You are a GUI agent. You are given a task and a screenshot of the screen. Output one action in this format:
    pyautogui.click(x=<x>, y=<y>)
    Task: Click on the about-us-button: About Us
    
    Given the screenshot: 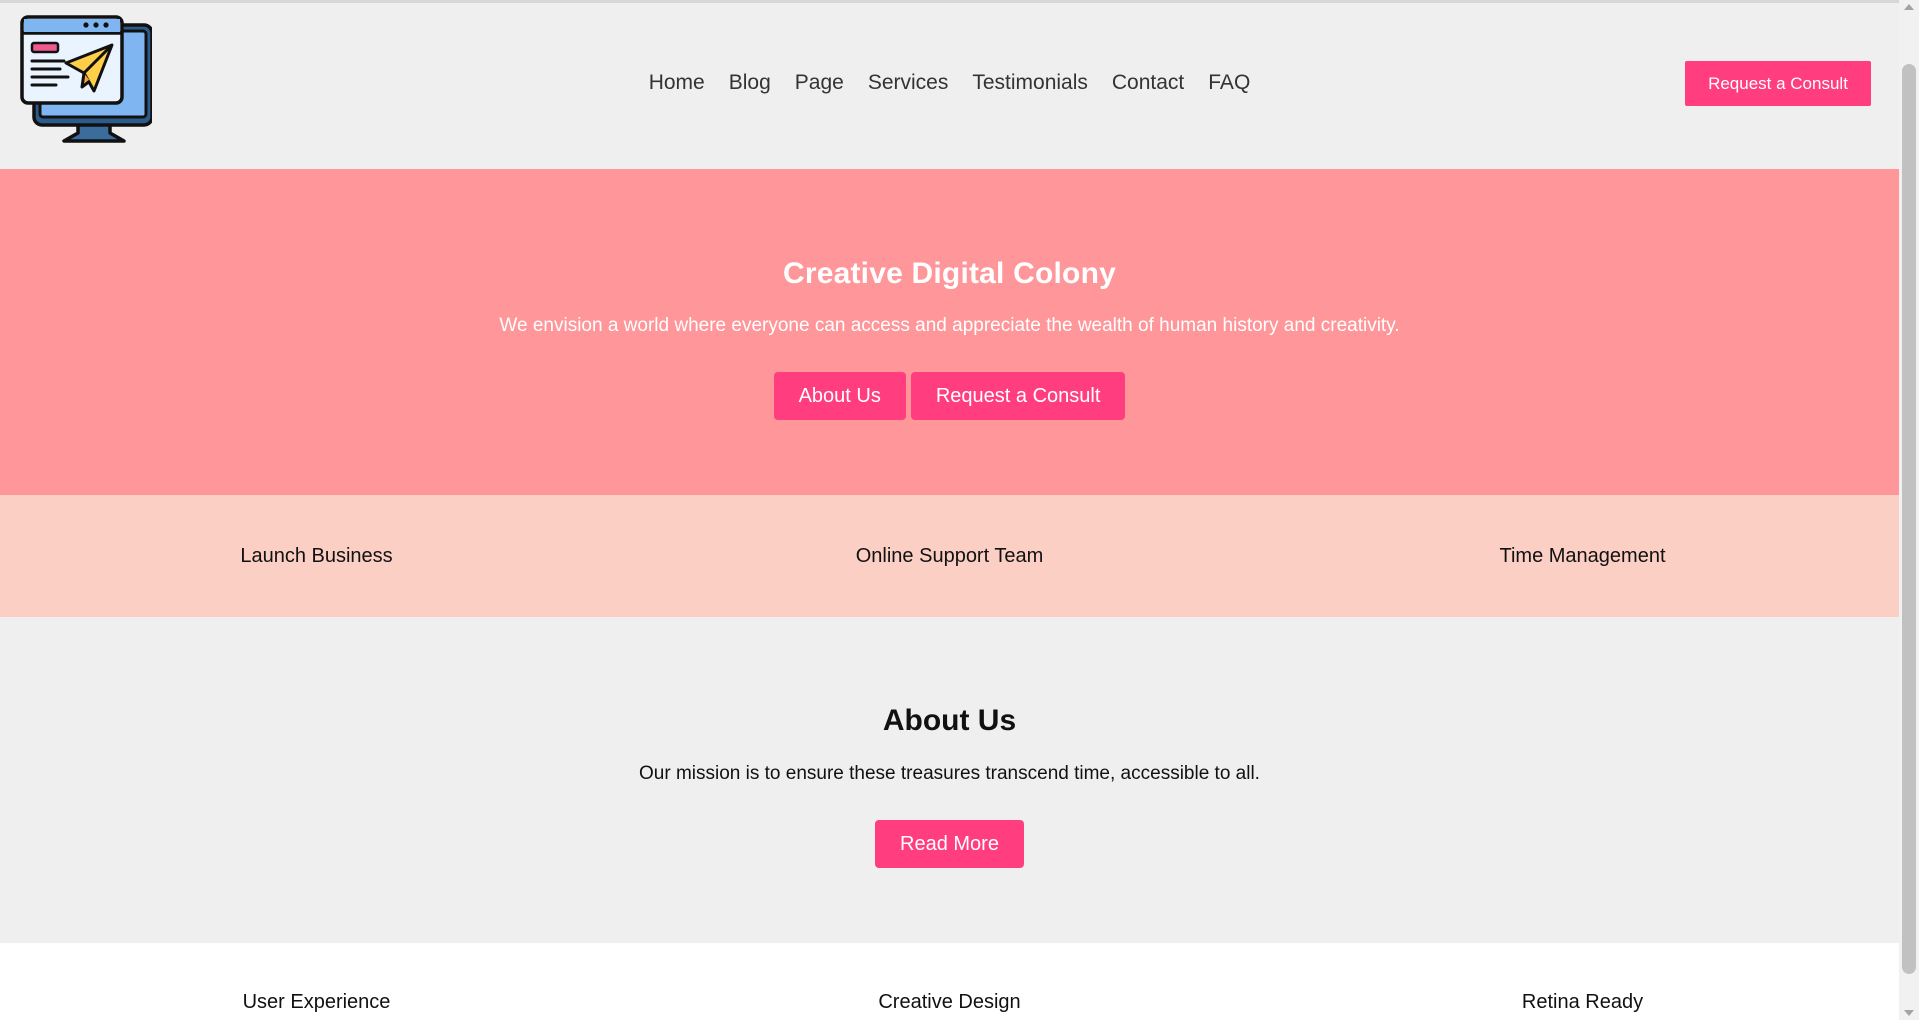 What is the action you would take?
    pyautogui.click(x=839, y=396)
    